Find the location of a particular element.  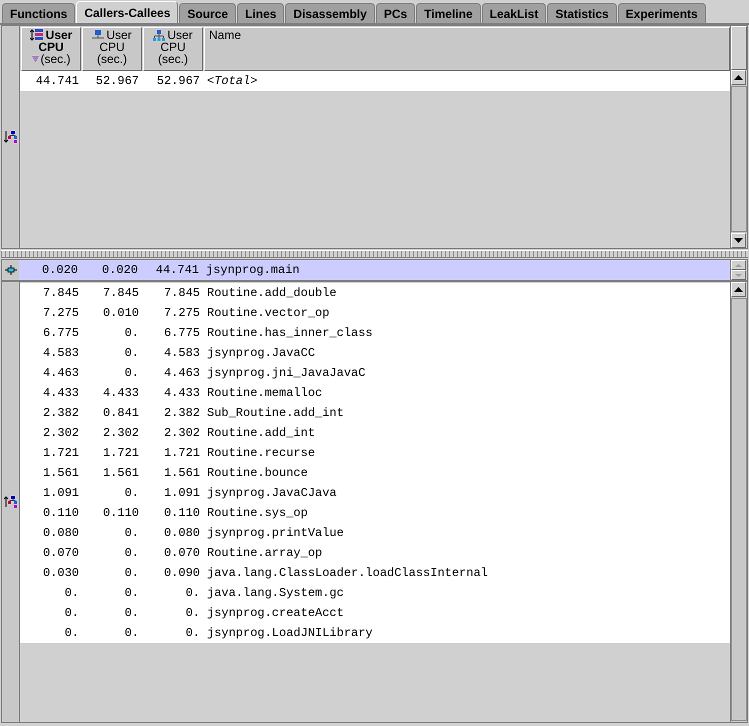

metric-value: 2.382 is located at coordinates (181, 413).